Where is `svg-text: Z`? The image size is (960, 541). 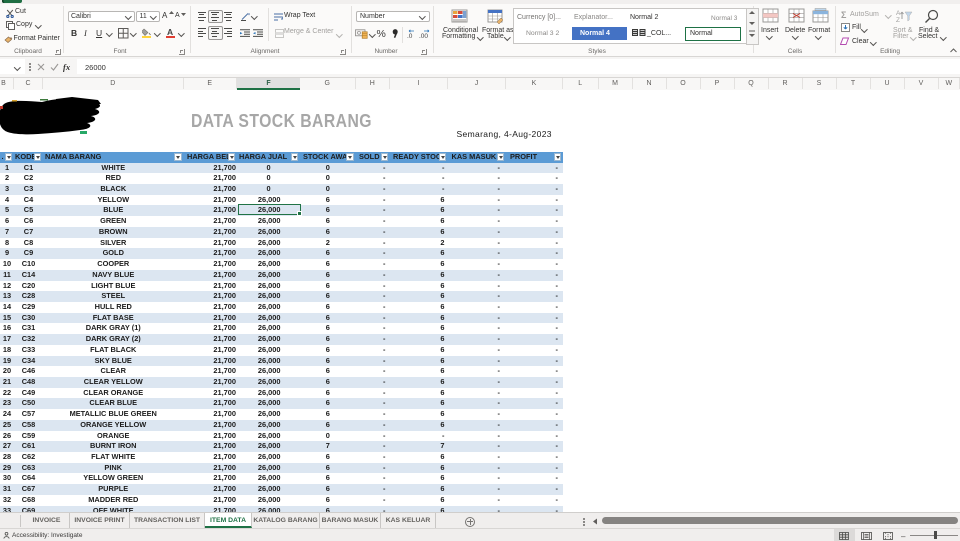 svg-text: Z is located at coordinates (898, 20).